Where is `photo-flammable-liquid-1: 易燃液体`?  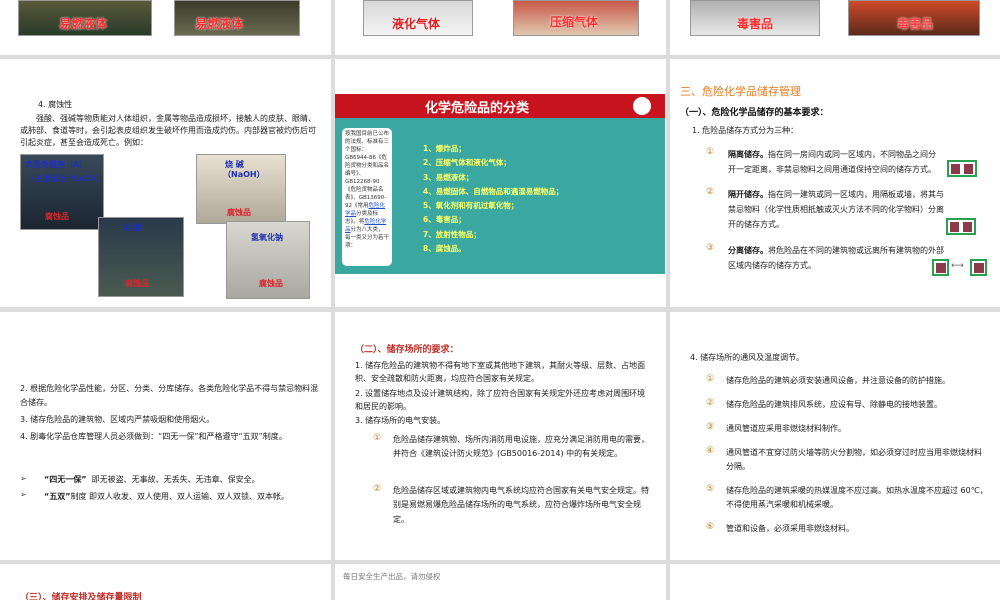 photo-flammable-liquid-1: 易燃液体 is located at coordinates (85, 18).